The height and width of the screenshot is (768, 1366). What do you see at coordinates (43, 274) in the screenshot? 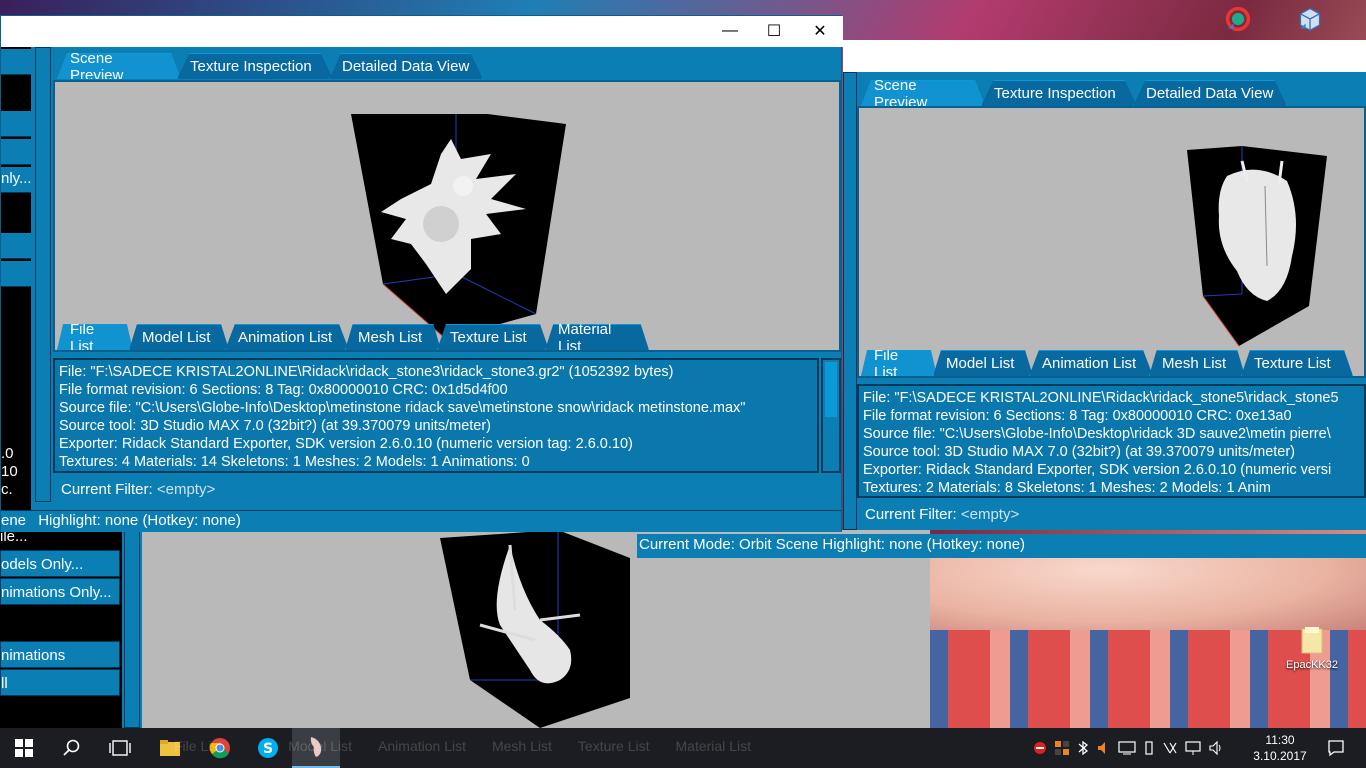
I see `main-scrollbar` at bounding box center [43, 274].